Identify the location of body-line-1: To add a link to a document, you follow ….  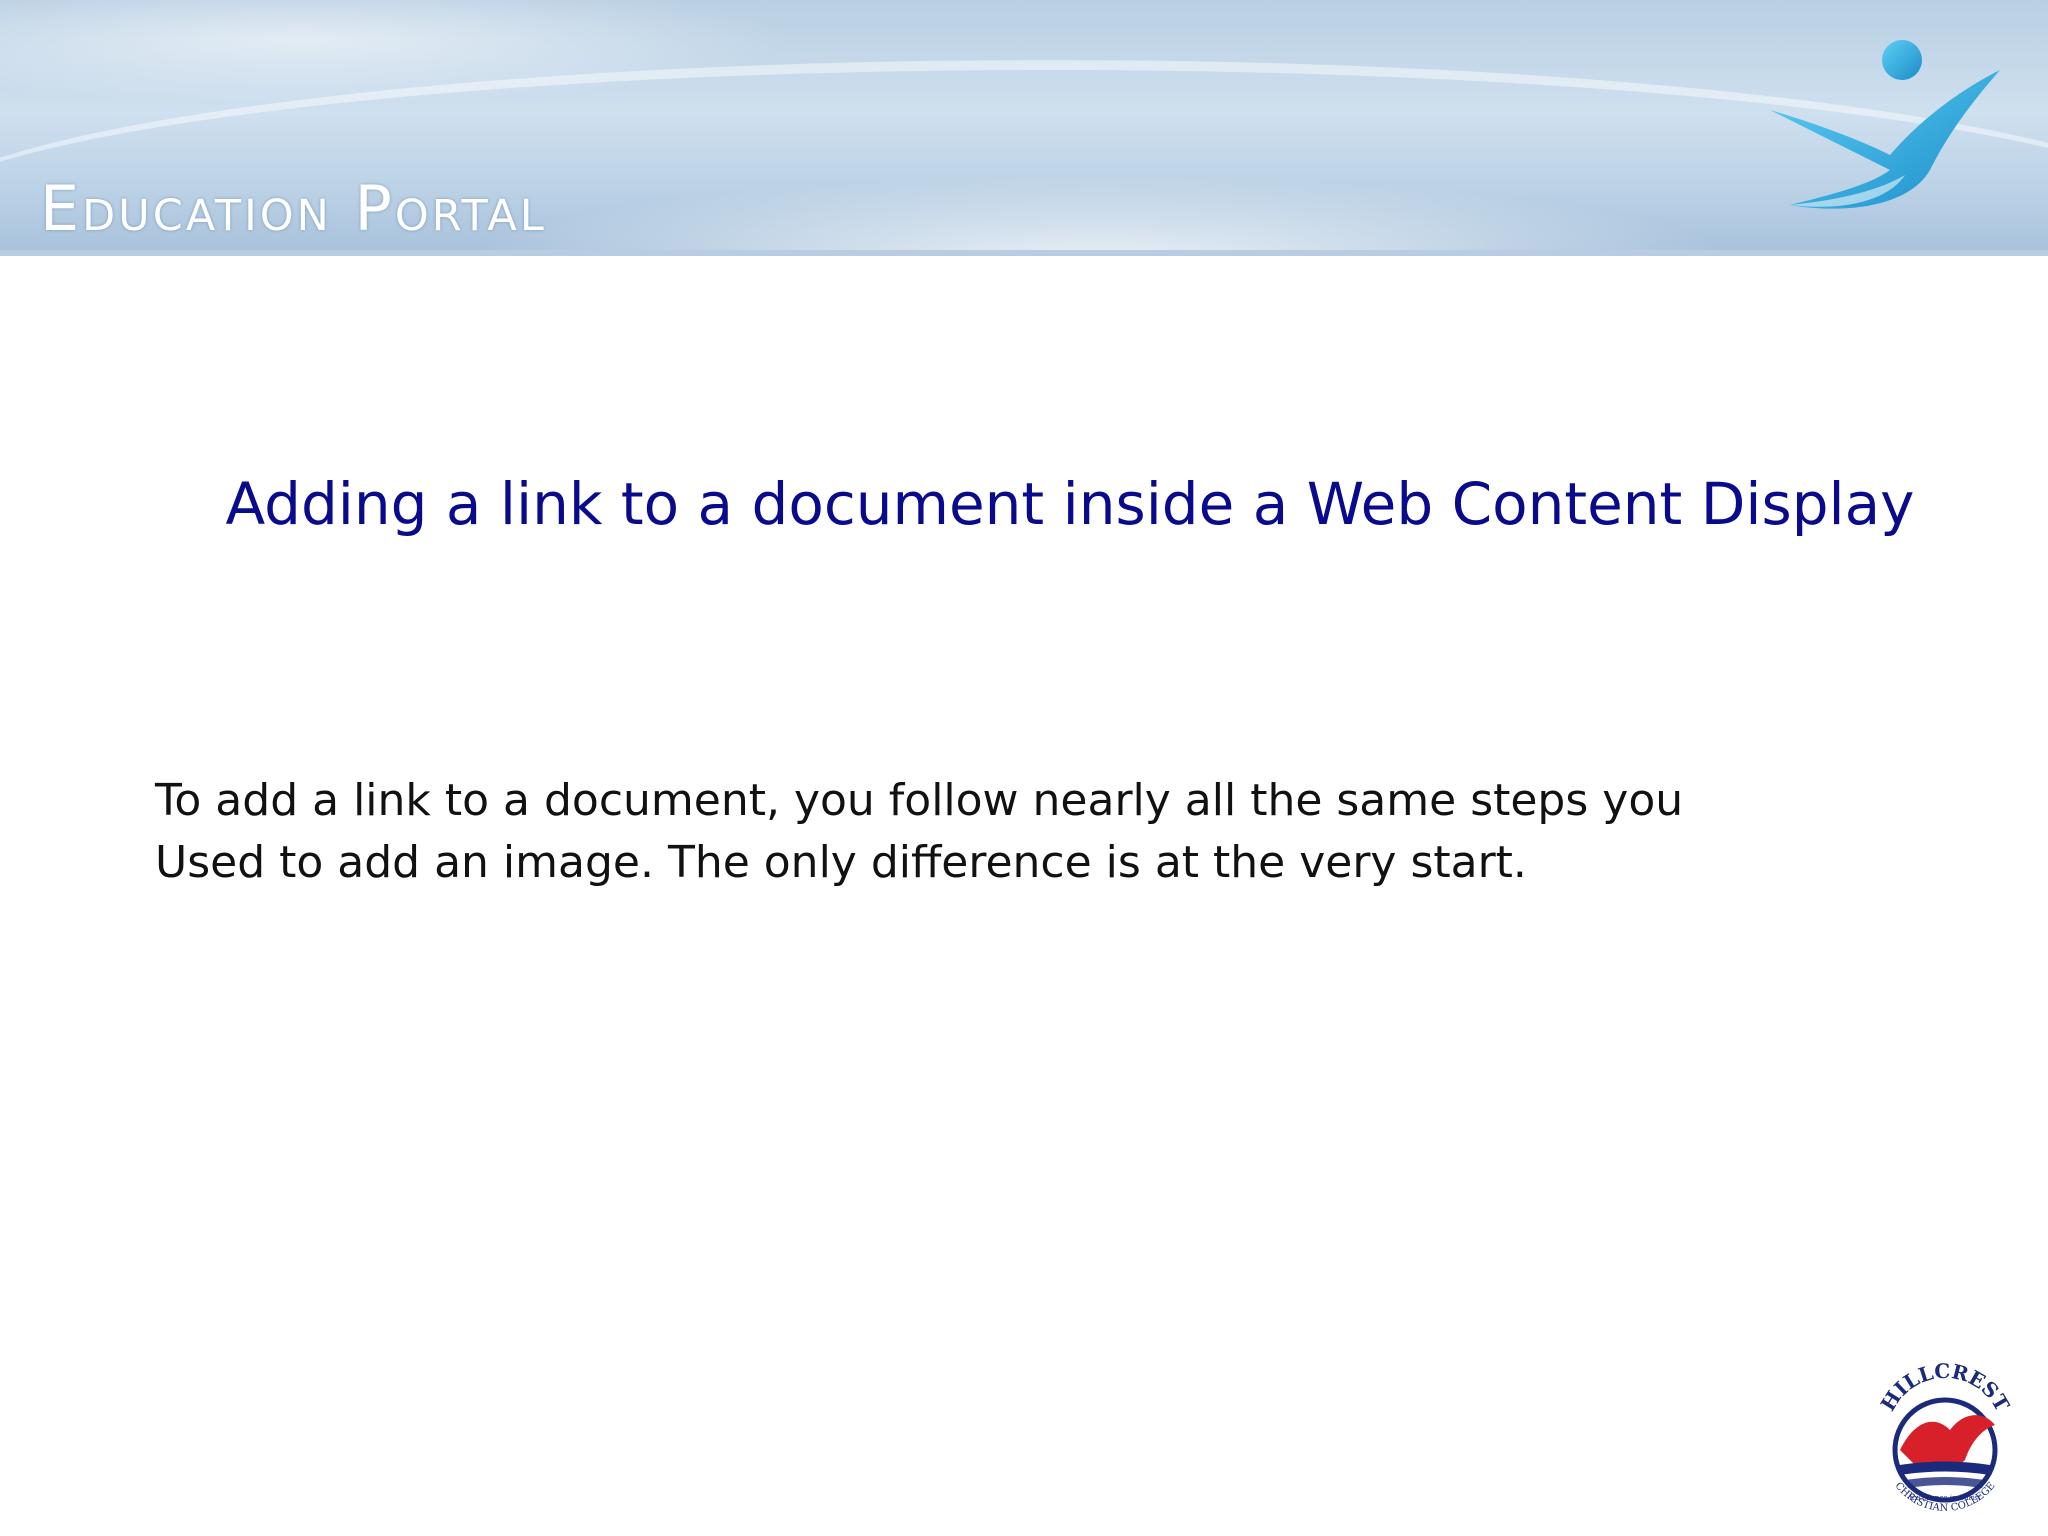
(919, 800).